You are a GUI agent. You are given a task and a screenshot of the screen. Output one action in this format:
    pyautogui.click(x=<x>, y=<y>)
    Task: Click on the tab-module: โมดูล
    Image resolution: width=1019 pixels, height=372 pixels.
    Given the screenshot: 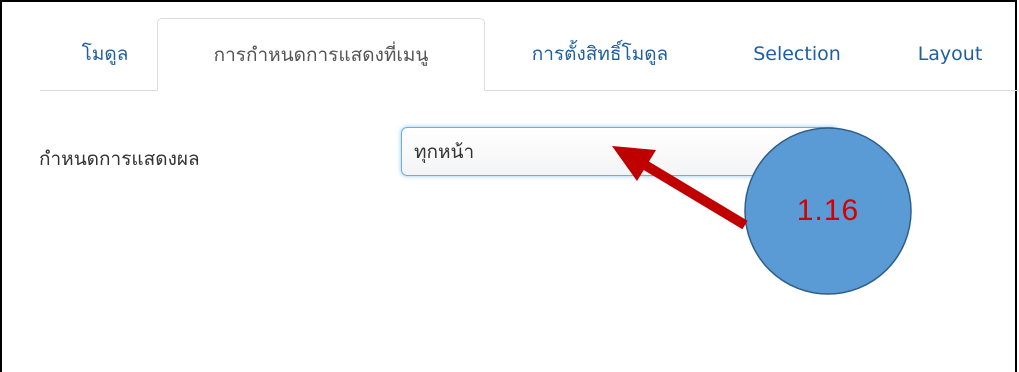 What is the action you would take?
    pyautogui.click(x=105, y=54)
    